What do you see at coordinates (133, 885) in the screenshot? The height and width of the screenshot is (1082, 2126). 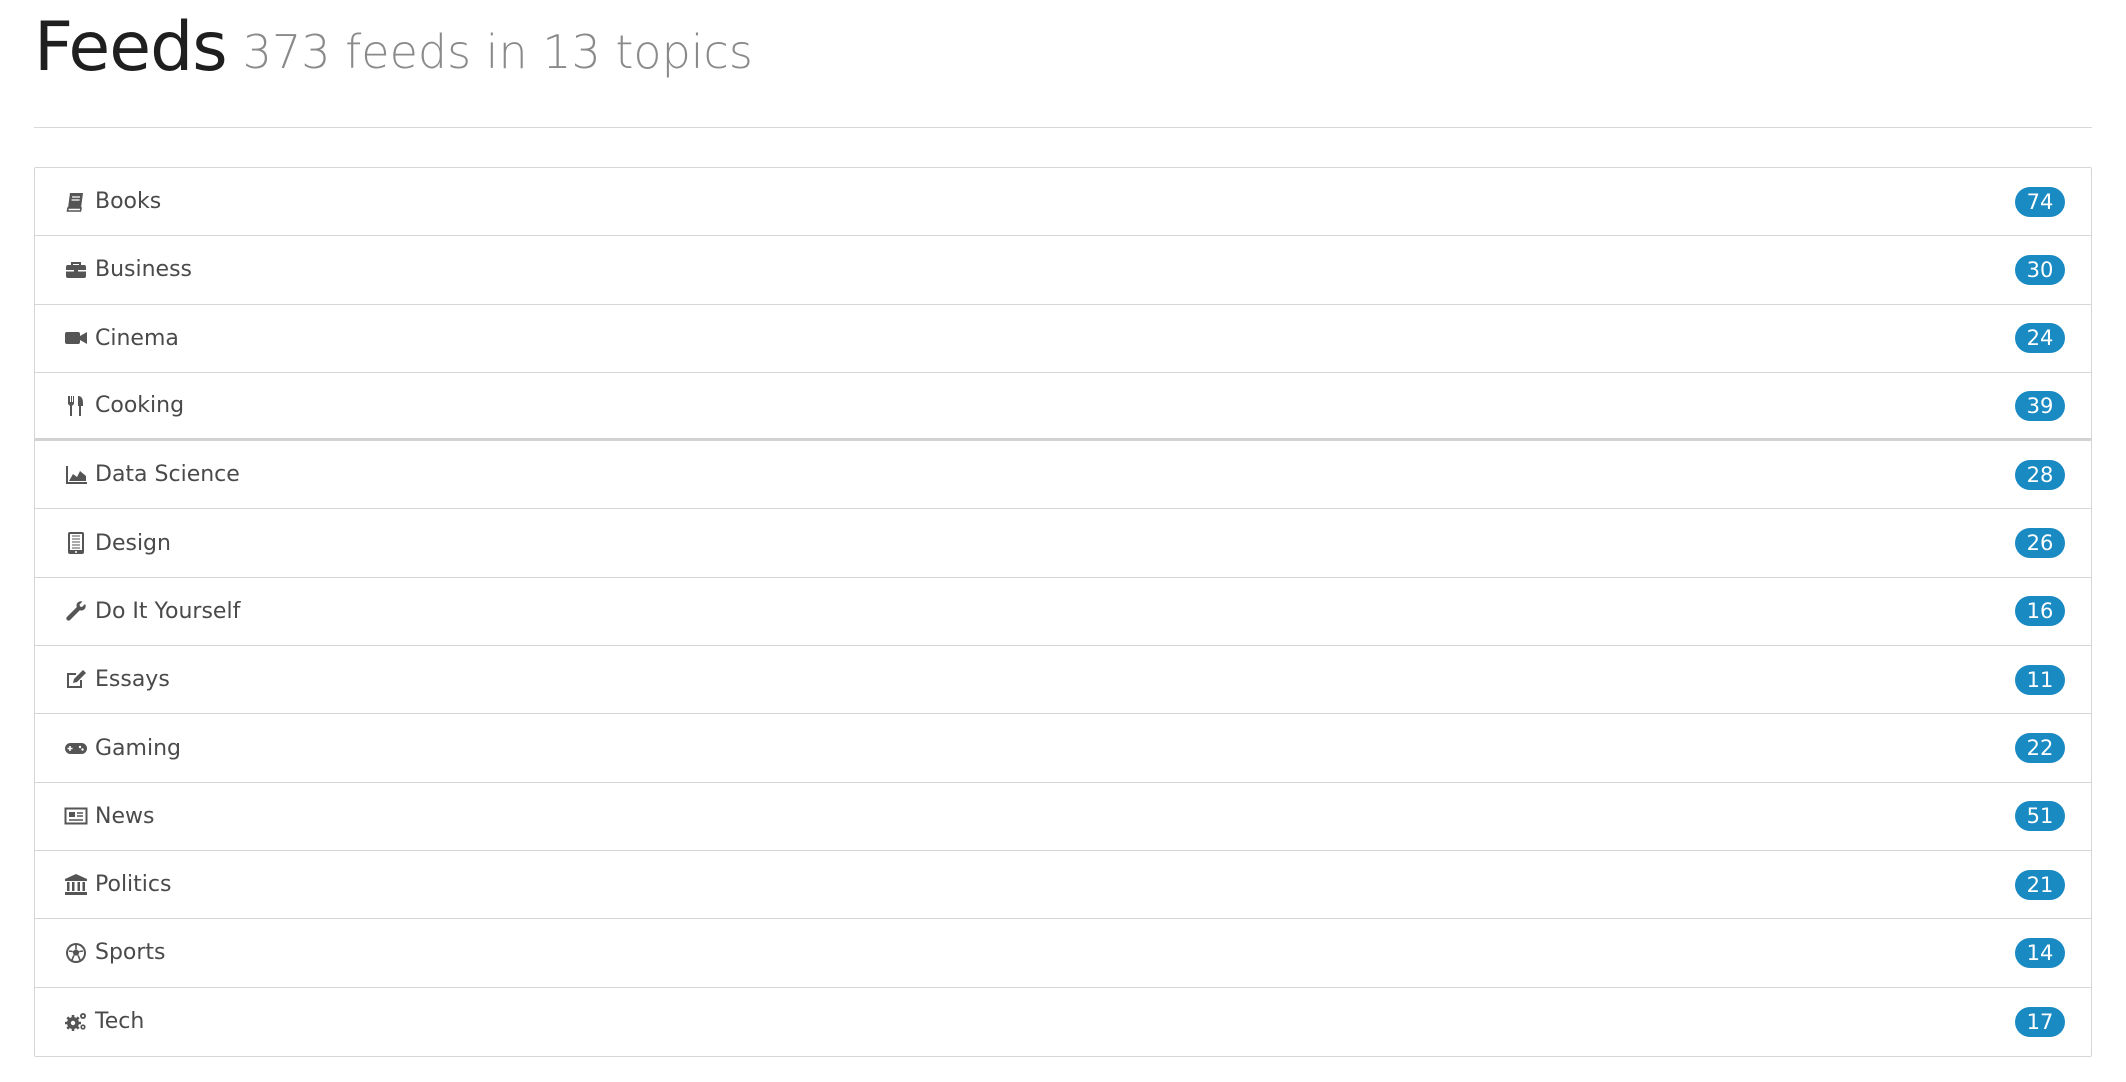 I see `topic-label: Politics` at bounding box center [133, 885].